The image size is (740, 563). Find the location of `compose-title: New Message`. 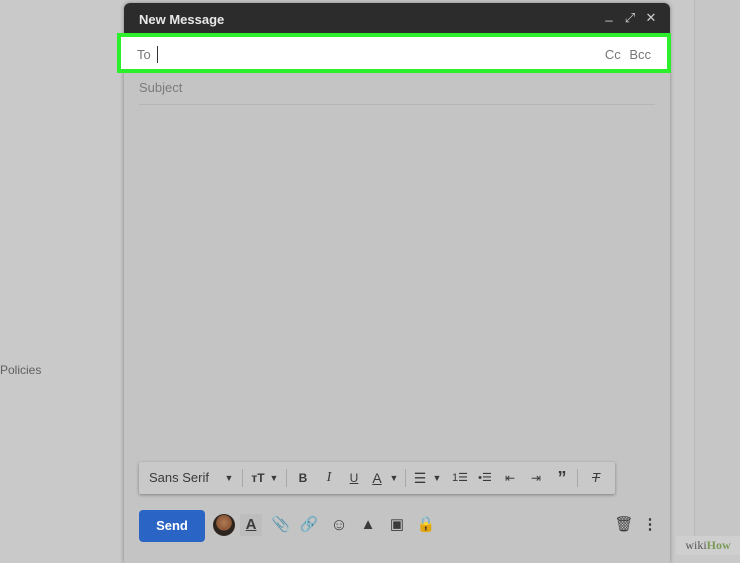

compose-title: New Message is located at coordinates (182, 19).